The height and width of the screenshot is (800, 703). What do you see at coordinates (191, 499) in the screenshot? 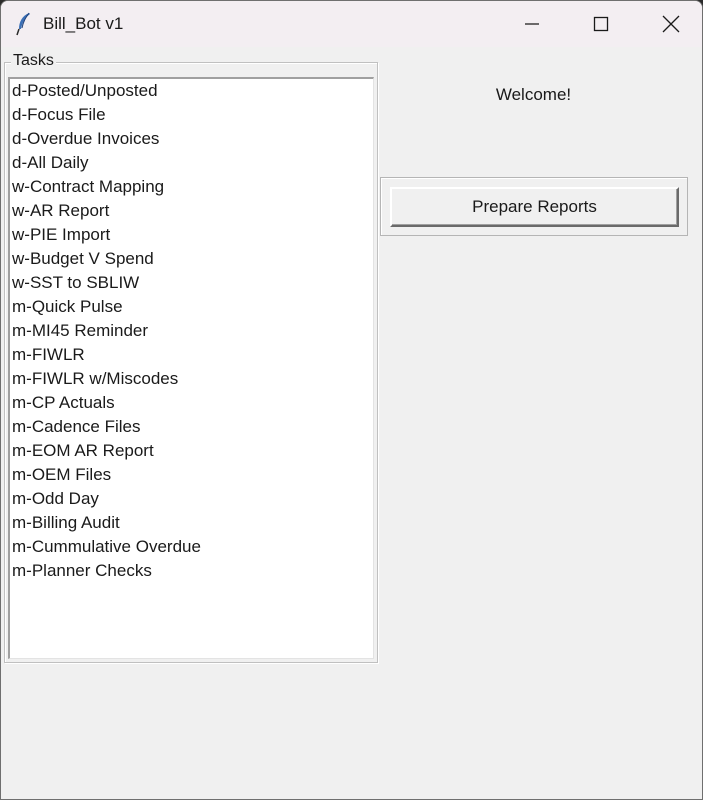
I see `task-list-item: m-Odd Day` at bounding box center [191, 499].